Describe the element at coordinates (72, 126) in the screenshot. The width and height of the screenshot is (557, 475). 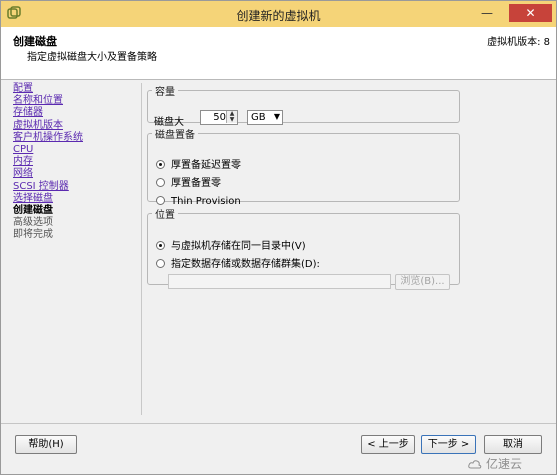
I see `nav-step-vm-version: 虚拟机版本` at that location.